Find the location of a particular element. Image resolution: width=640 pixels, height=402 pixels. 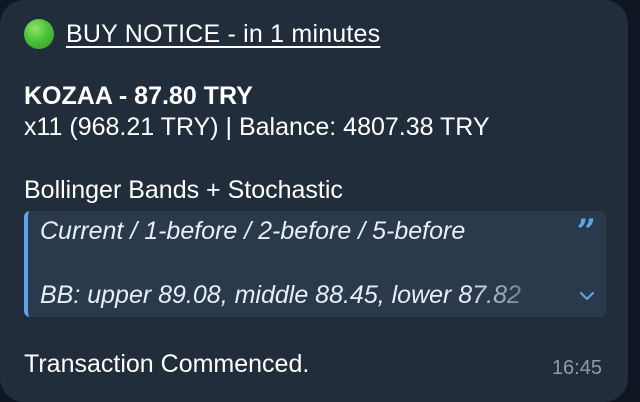

quote-line-header: Current / 1-before / 2-before / 5-before is located at coordinates (253, 231).